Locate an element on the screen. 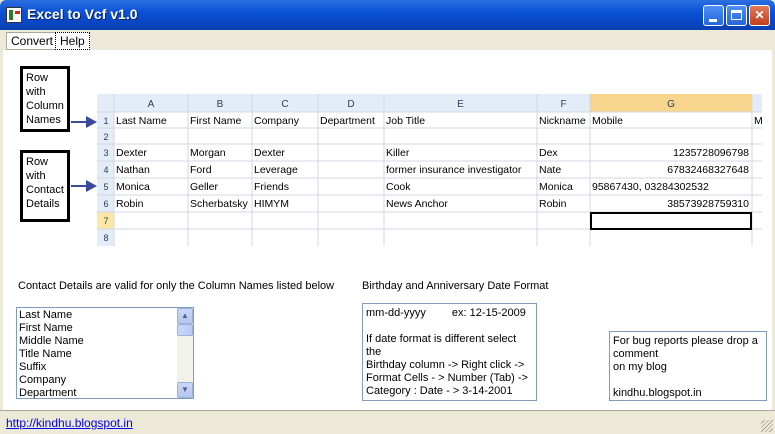 This screenshot has height=434, width=775. cell-value: Killer is located at coordinates (398, 153).